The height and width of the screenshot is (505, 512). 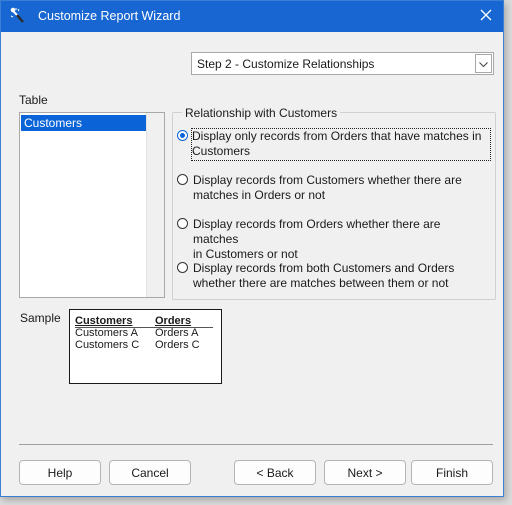 I want to click on close-icon, so click(x=486, y=16).